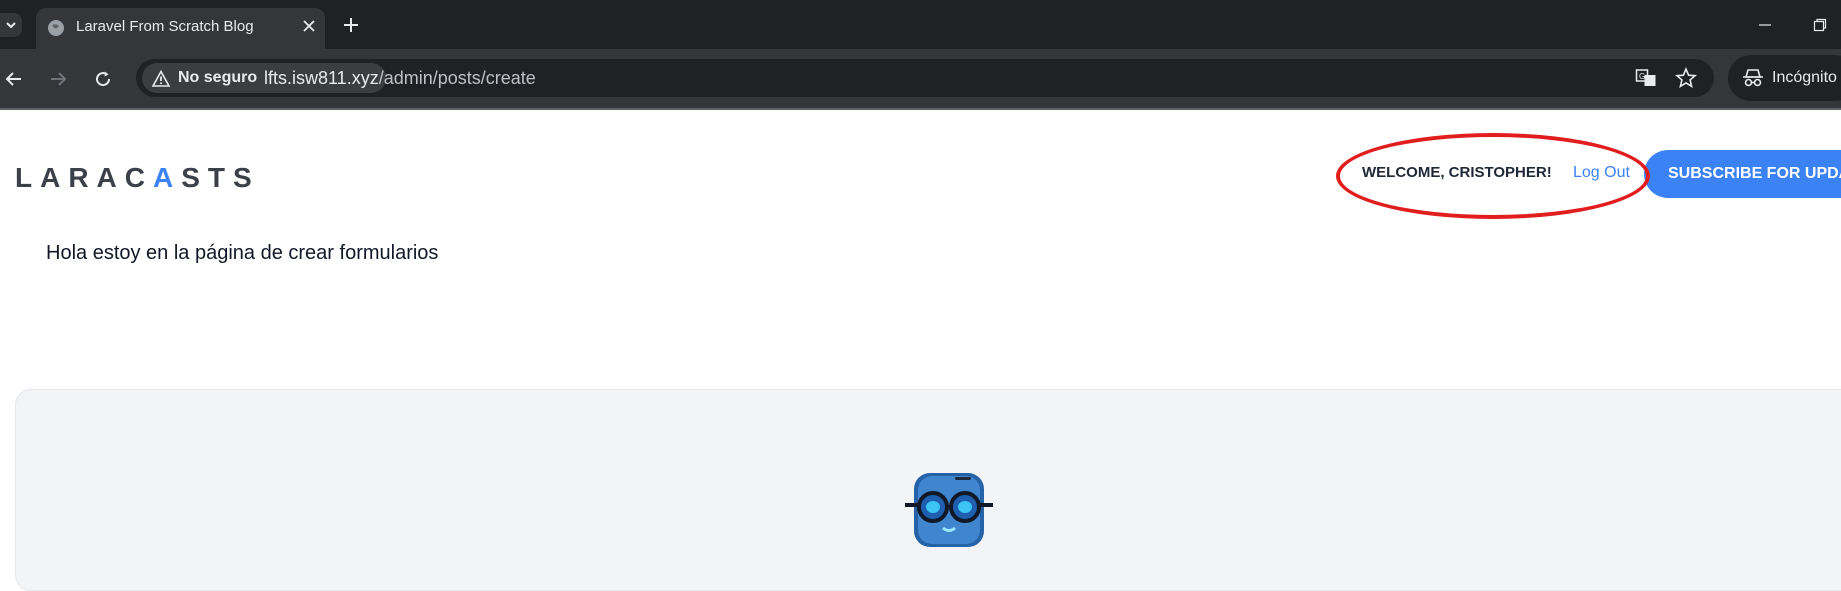 This screenshot has width=1841, height=591. I want to click on laracasts-logo: LARACASTS, so click(137, 178).